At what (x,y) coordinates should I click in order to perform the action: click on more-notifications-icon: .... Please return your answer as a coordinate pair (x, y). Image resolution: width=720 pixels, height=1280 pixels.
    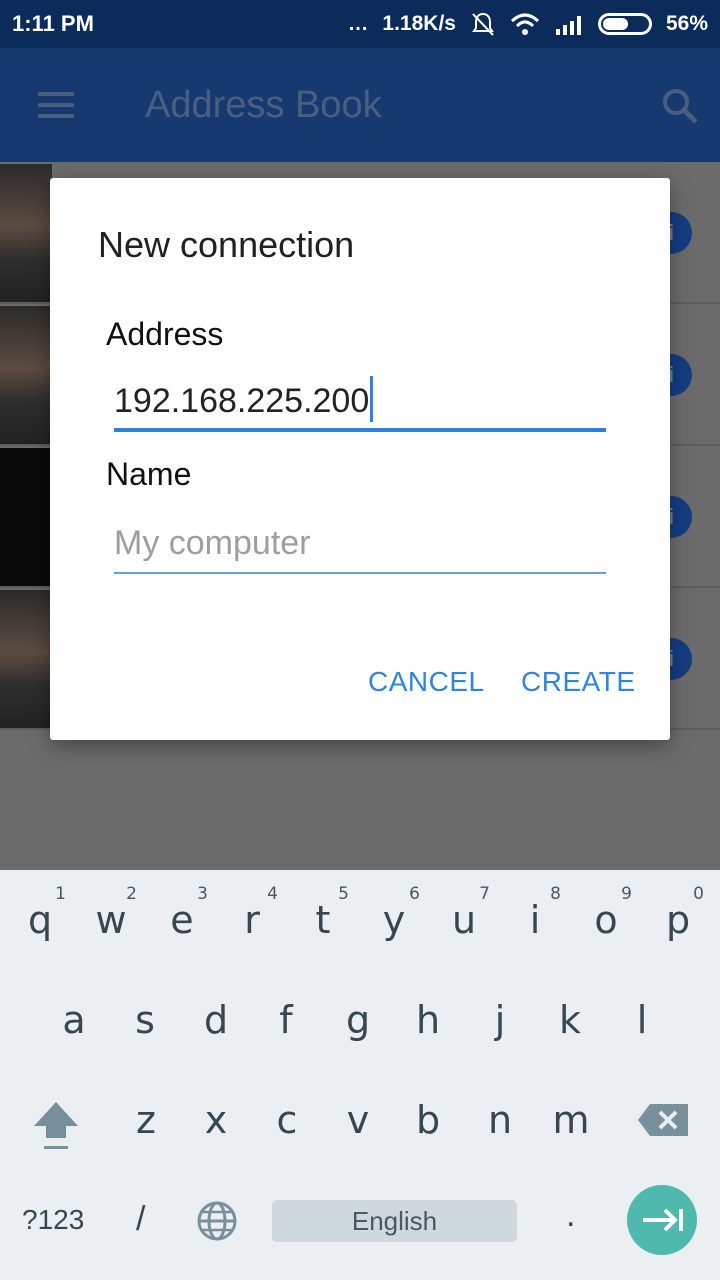
    Looking at the image, I should click on (358, 23).